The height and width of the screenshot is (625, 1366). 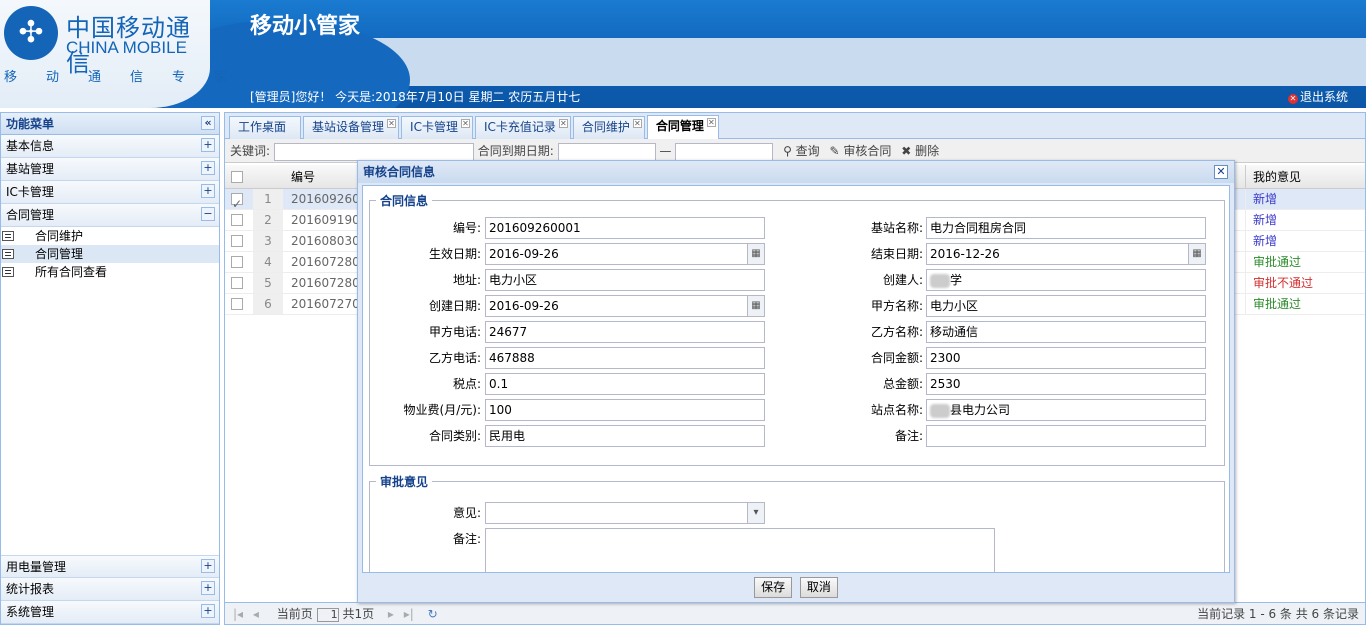 I want to click on sidebar-group-station: 基站管理 +, so click(x=110, y=169).